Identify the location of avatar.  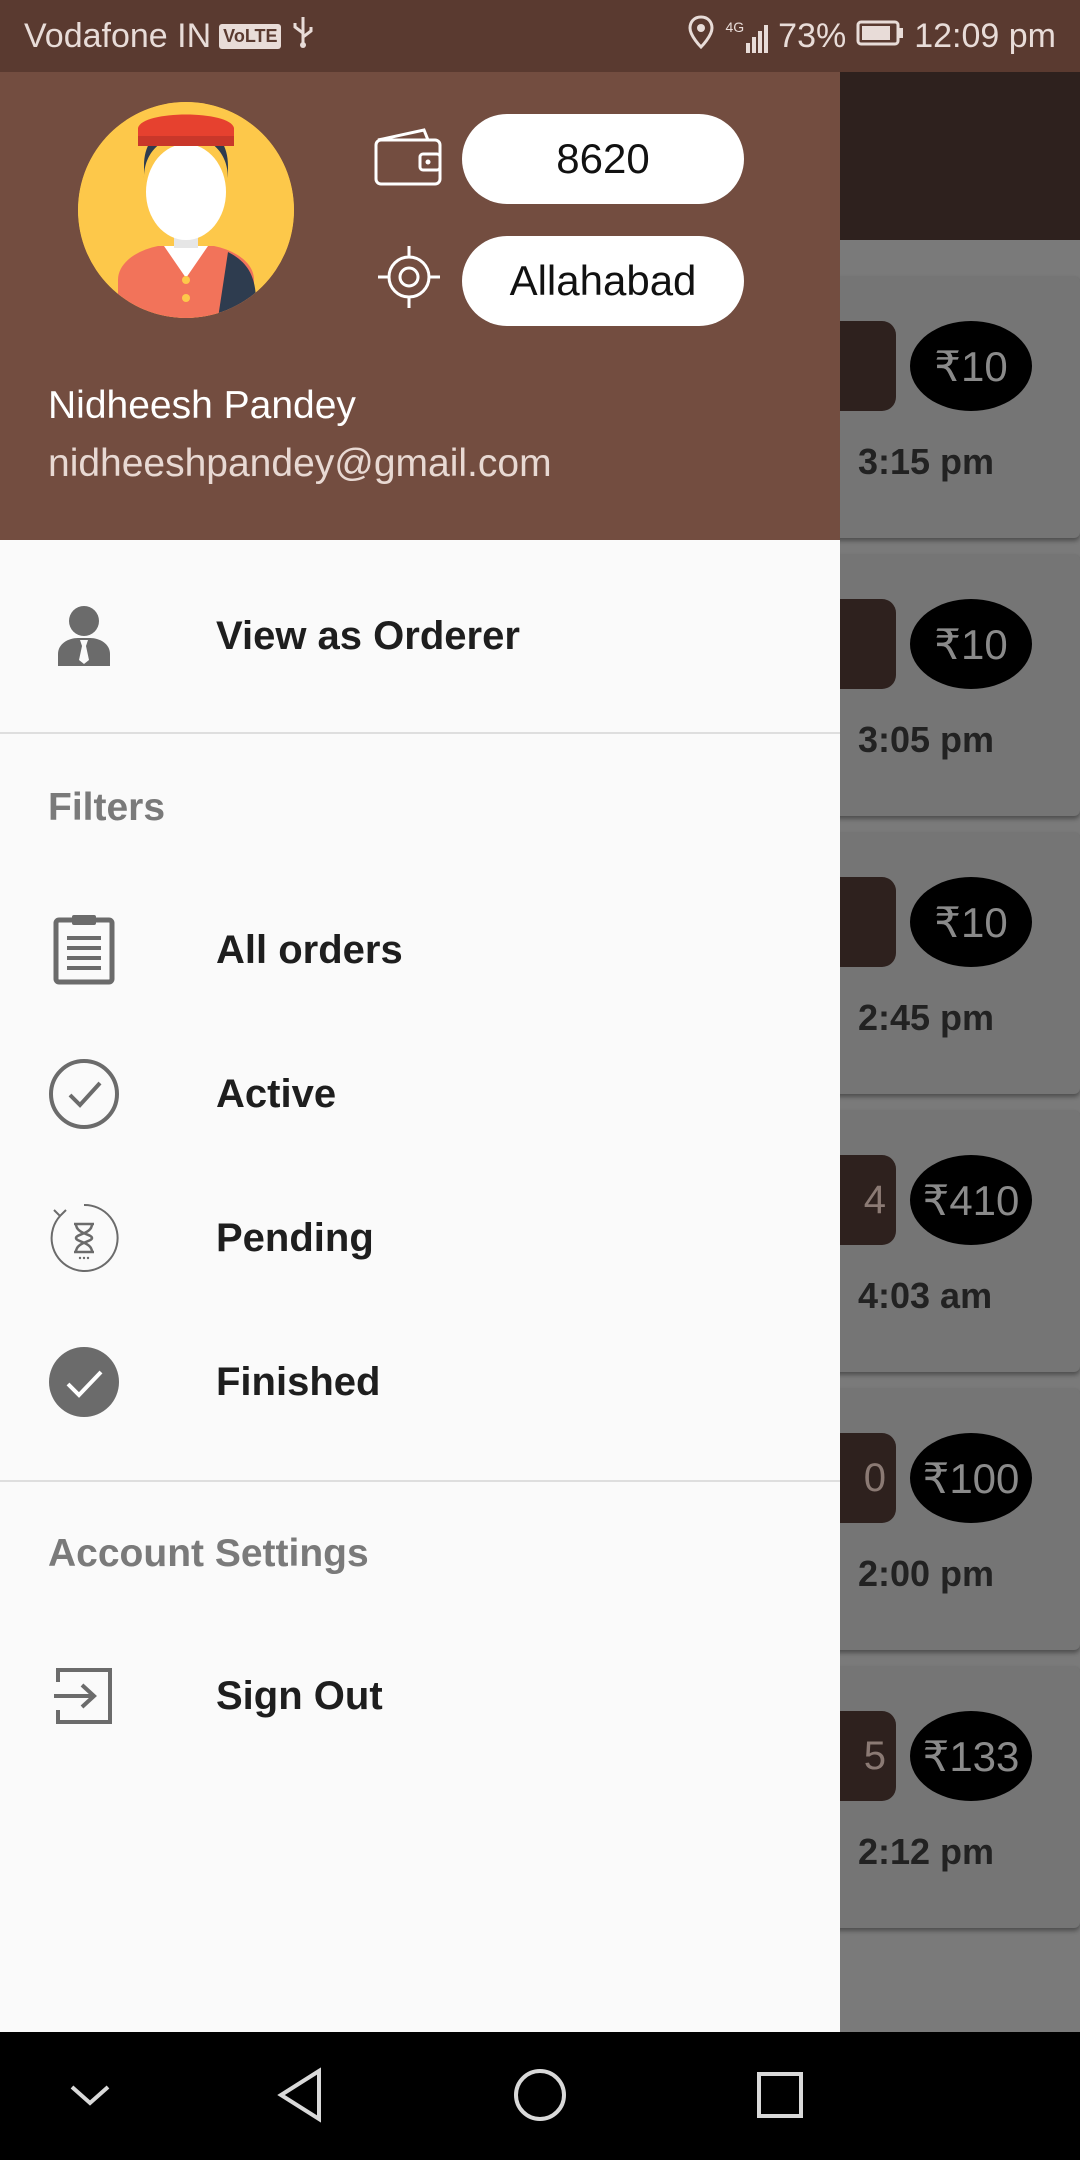
(186, 210).